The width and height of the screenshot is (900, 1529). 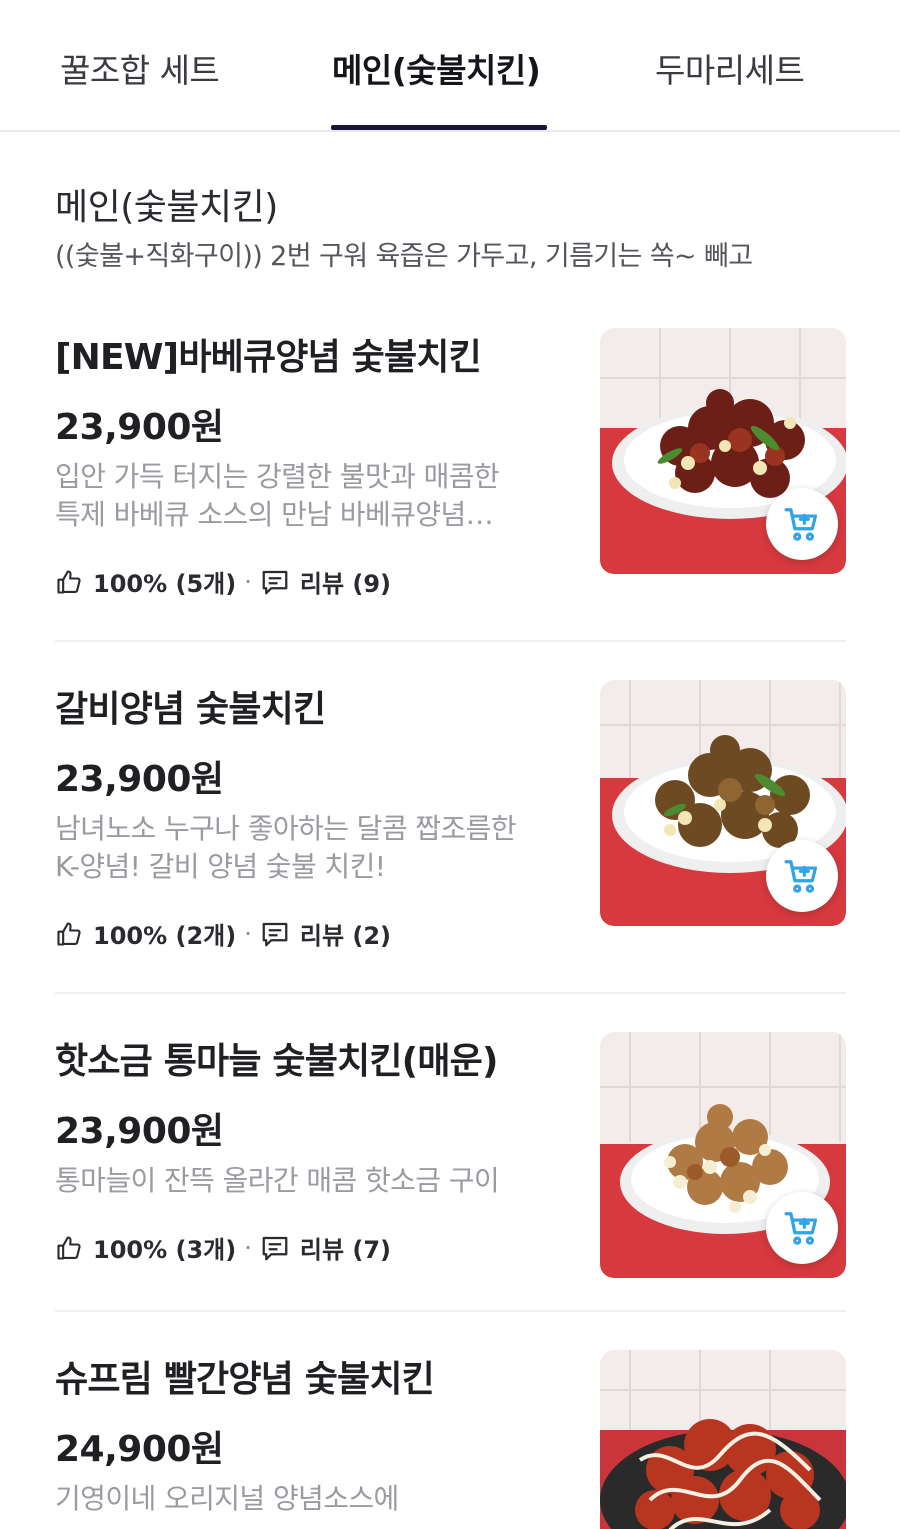 What do you see at coordinates (220, 866) in the screenshot?
I see `item-description-line: K-양념! 갈비 양념 숯불 치킨!` at bounding box center [220, 866].